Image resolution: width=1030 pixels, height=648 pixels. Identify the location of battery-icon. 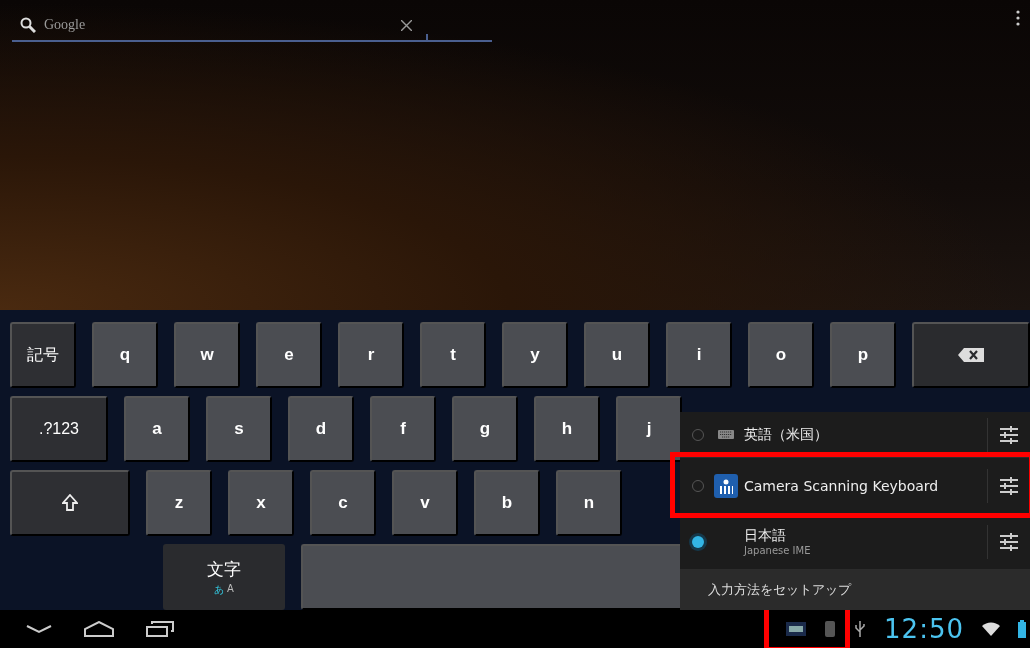
(1022, 629).